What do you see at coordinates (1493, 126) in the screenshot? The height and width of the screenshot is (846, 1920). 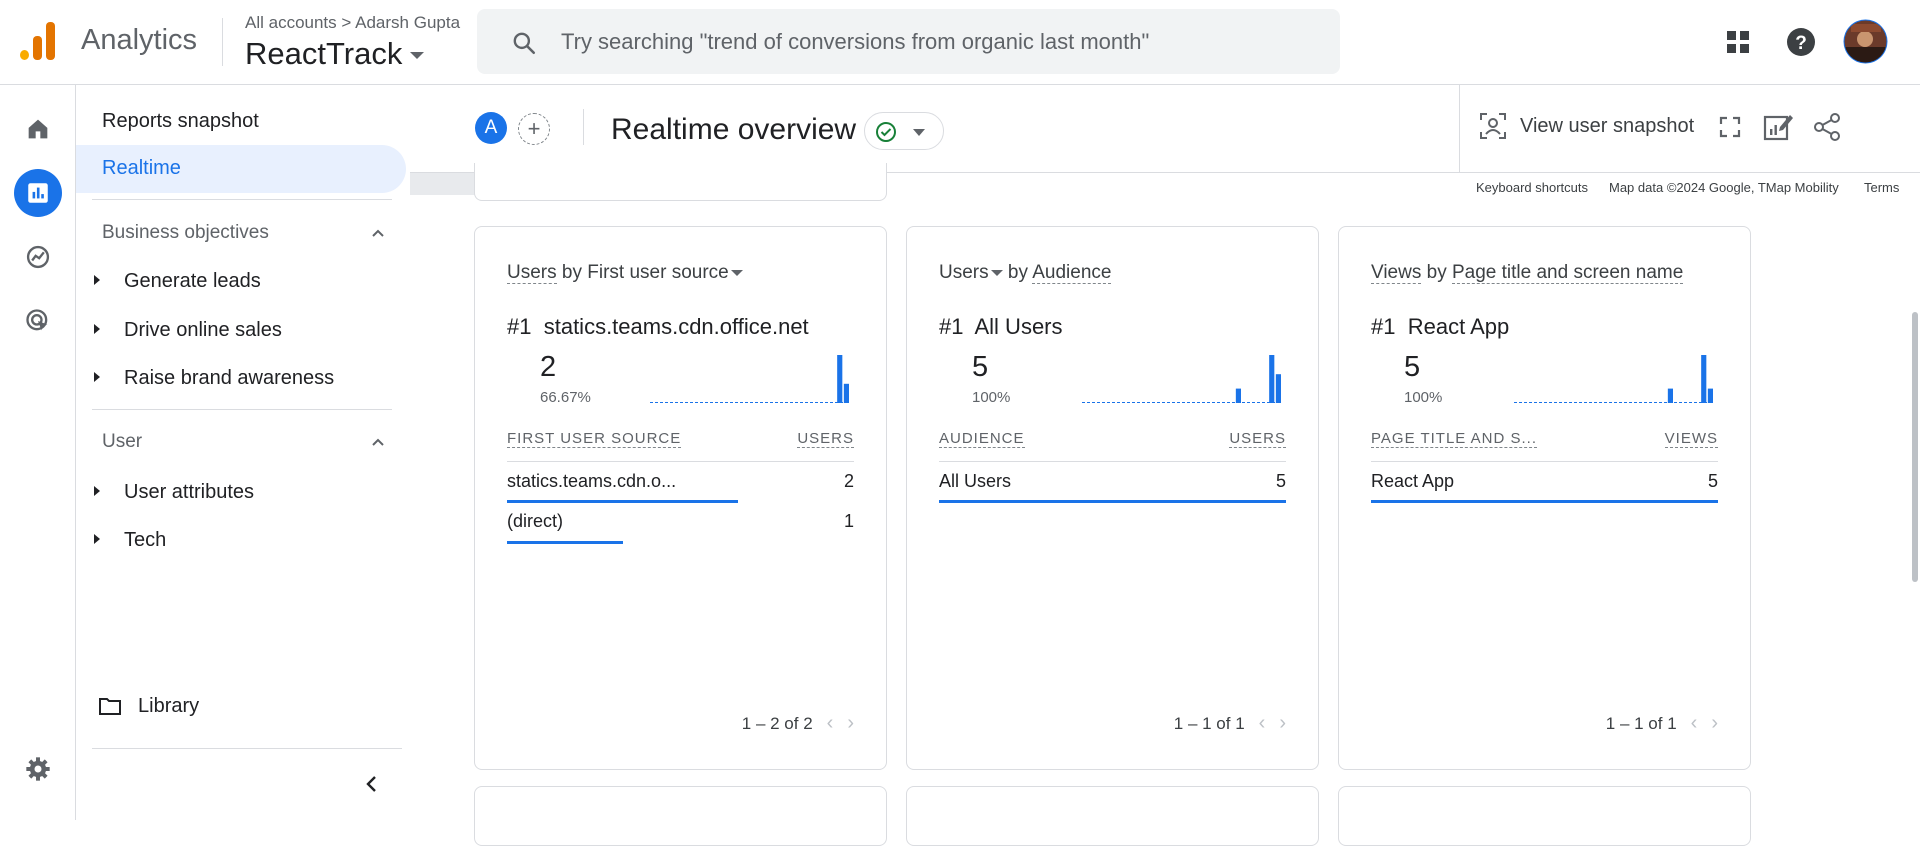 I see `user-snapshot-icon` at bounding box center [1493, 126].